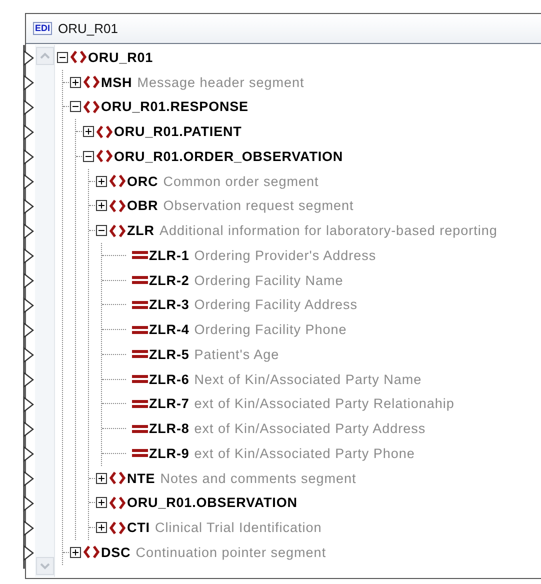  What do you see at coordinates (229, 156) in the screenshot?
I see `node-name: ORU_R01.ORDER_OBSERVATION` at bounding box center [229, 156].